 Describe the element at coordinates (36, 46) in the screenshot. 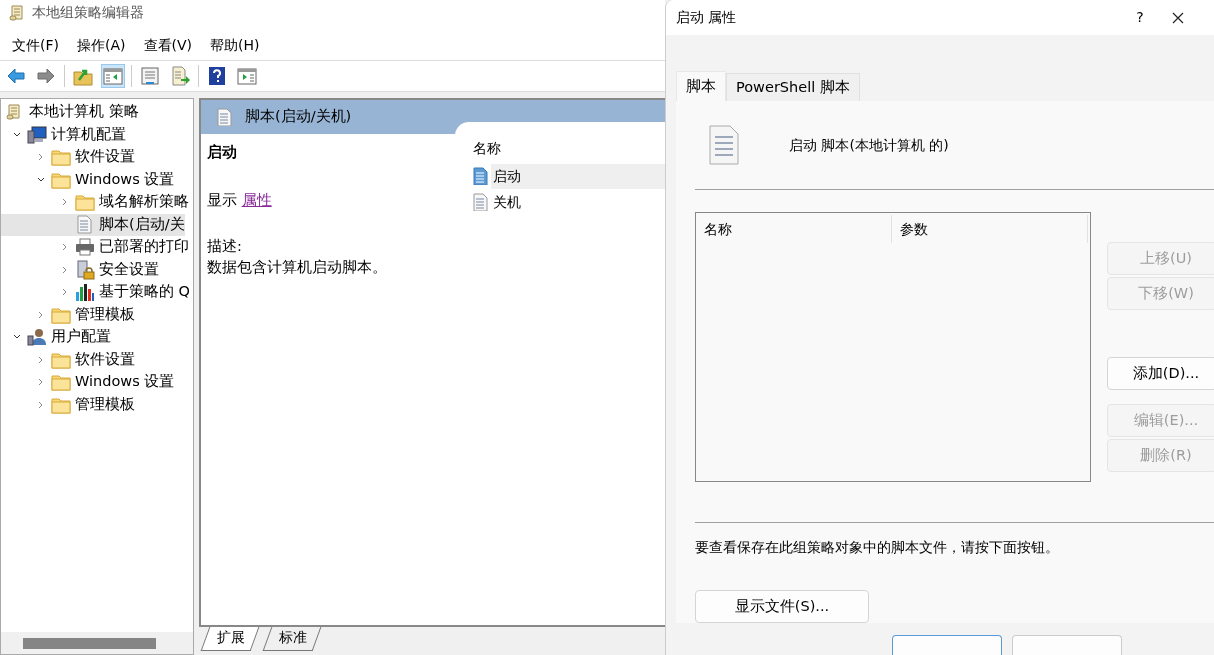

I see `menu-item: 文件(F)` at that location.